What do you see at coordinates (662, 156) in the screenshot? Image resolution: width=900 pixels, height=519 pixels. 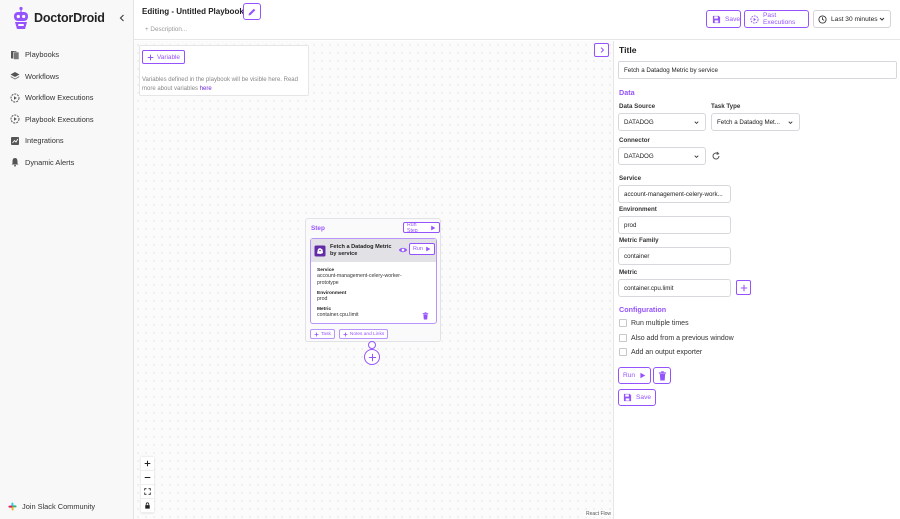 I see `connector-select: DATADOG` at bounding box center [662, 156].